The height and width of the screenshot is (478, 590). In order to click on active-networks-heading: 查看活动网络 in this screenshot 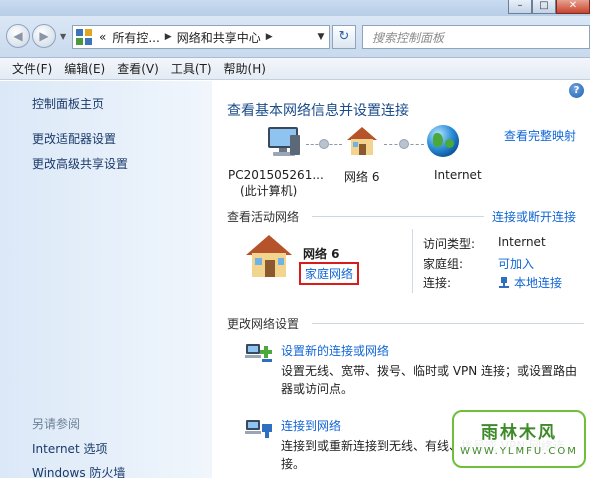, I will do `click(263, 217)`.